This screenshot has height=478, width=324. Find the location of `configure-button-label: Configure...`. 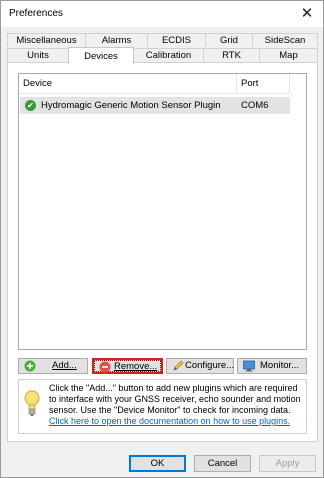

configure-button-label: Configure... is located at coordinates (210, 365).